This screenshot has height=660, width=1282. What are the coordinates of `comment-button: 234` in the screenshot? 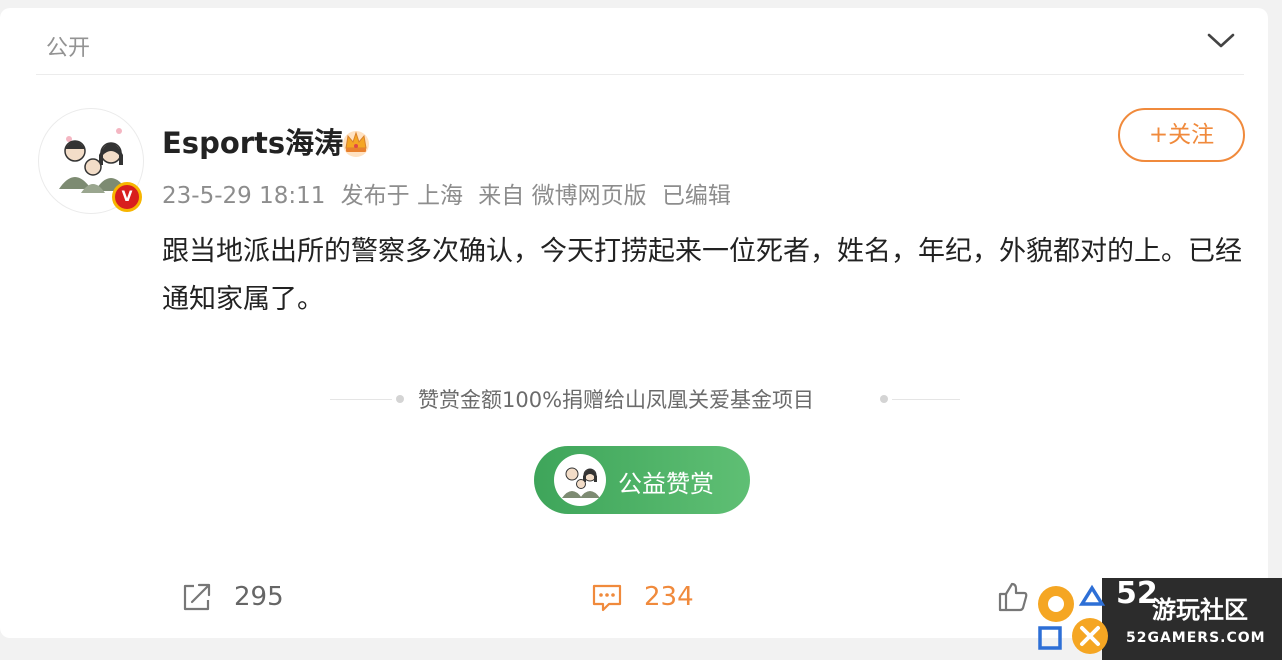 It's located at (650, 598).